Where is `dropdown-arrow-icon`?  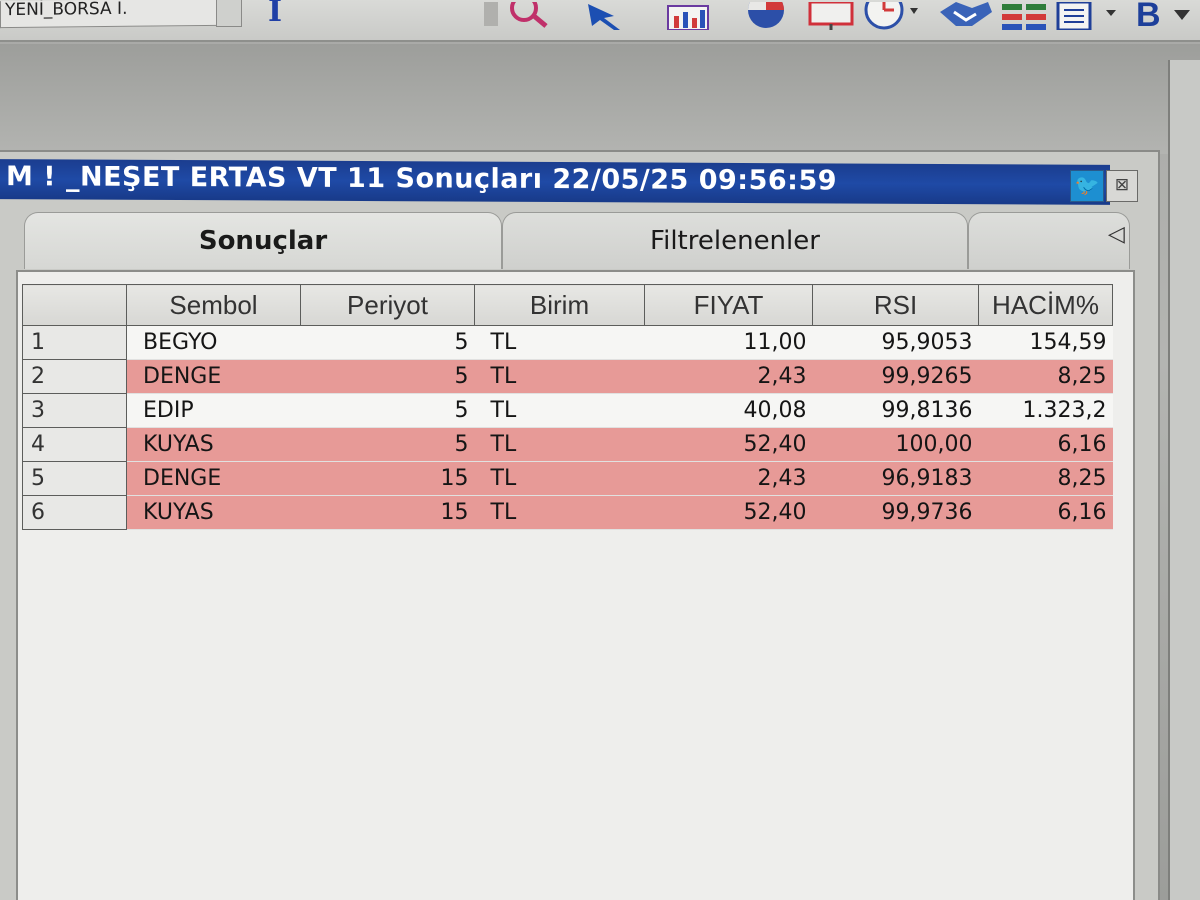 dropdown-arrow-icon is located at coordinates (1182, 16).